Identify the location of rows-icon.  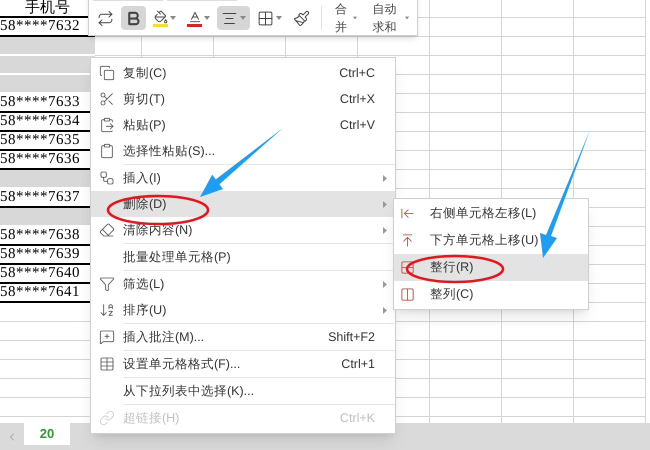
(407, 267).